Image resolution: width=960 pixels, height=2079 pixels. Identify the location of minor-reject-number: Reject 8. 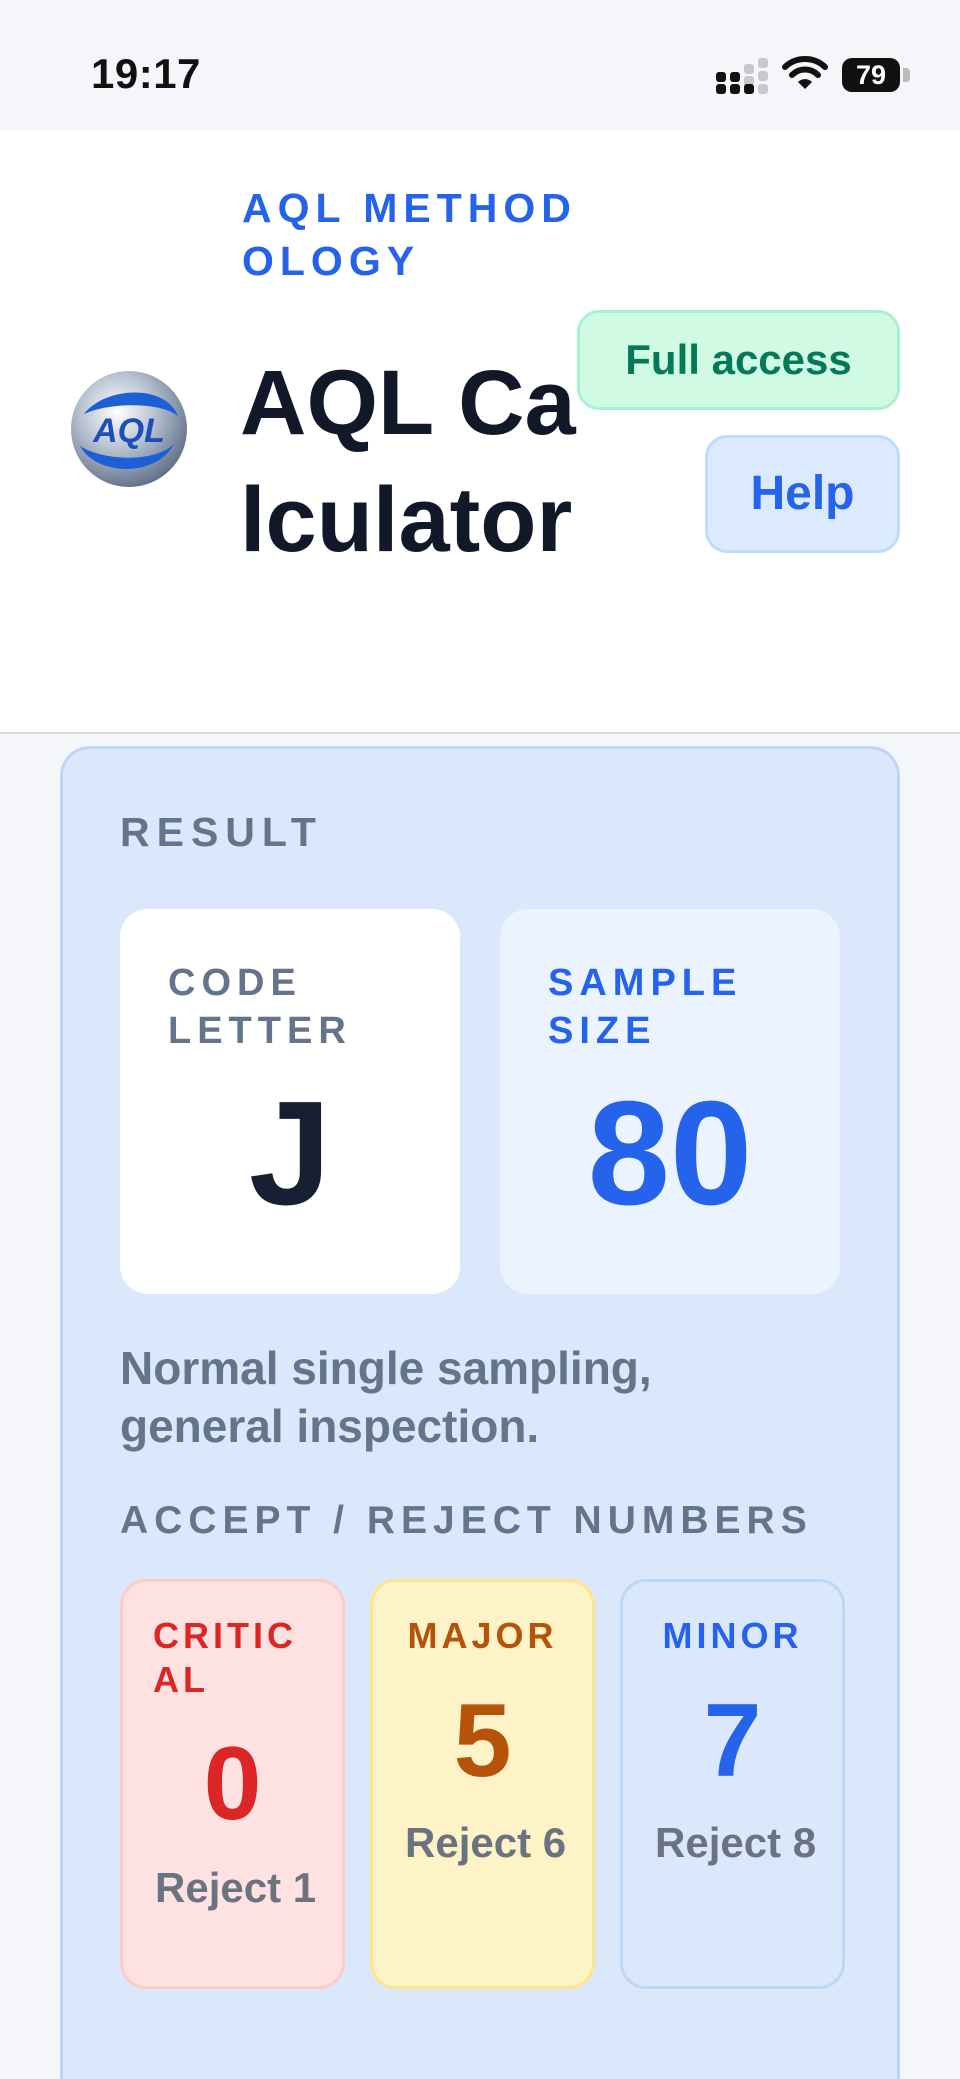
(736, 1842).